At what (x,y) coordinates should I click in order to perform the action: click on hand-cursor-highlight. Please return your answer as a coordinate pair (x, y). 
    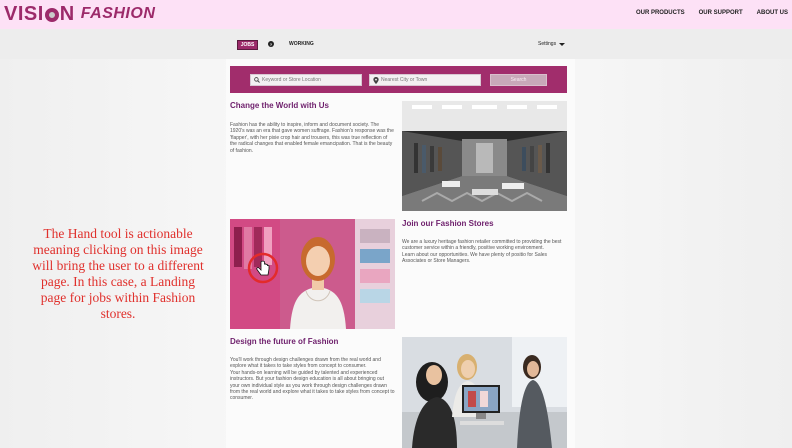
    Looking at the image, I should click on (263, 268).